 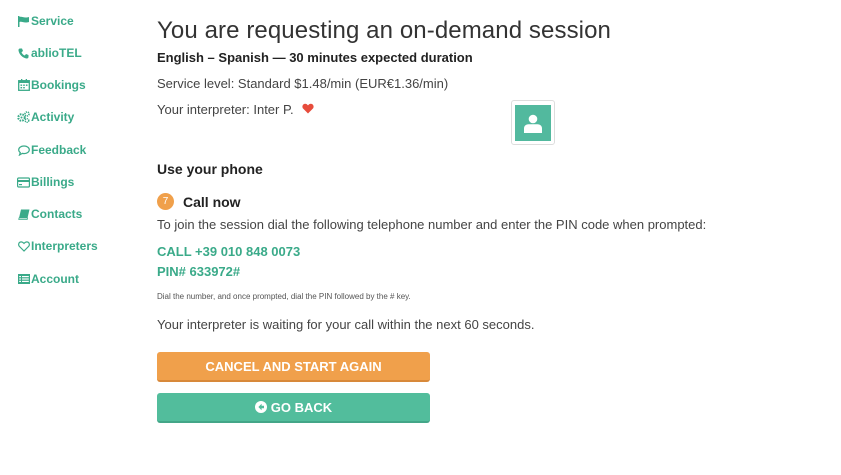 What do you see at coordinates (199, 271) in the screenshot?
I see `pin-code: PIN# 633972#` at bounding box center [199, 271].